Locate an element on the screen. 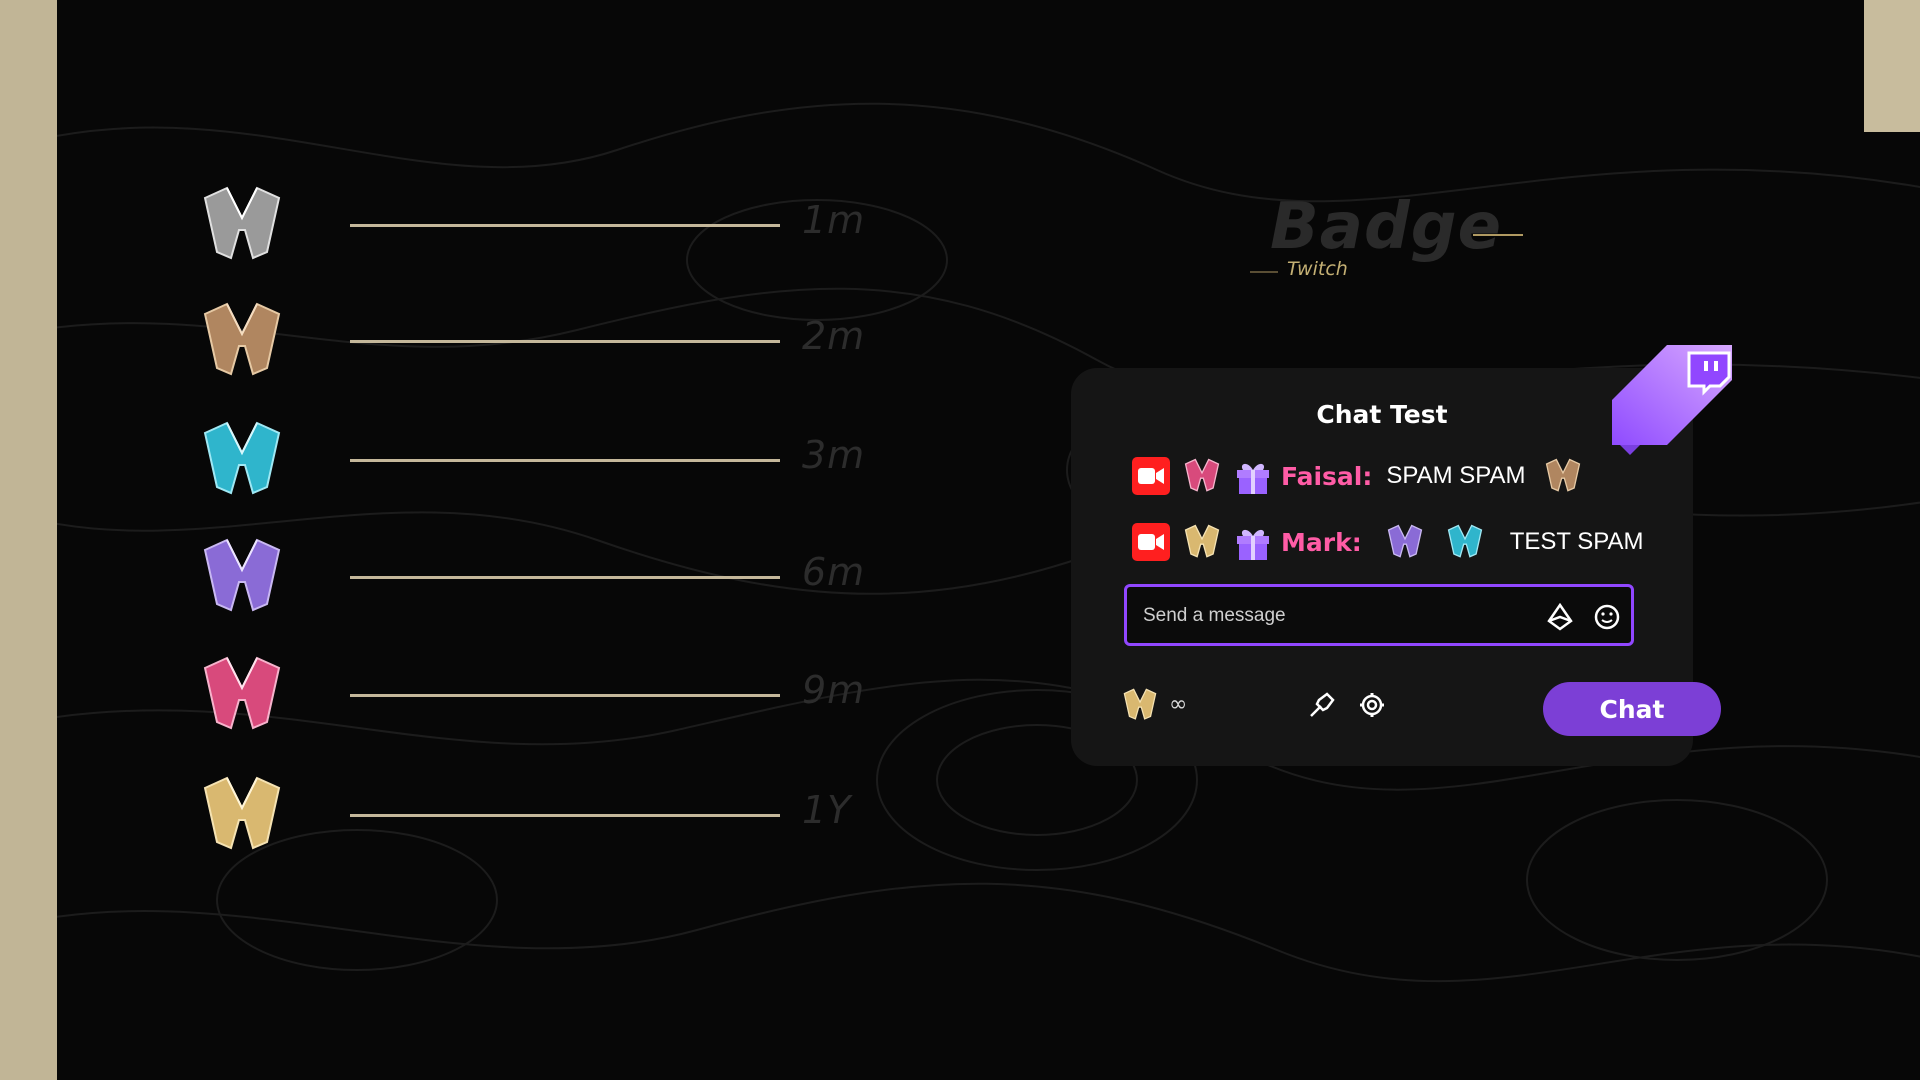 This screenshot has height=1080, width=1920. settings-gear-icon is located at coordinates (1372, 705).